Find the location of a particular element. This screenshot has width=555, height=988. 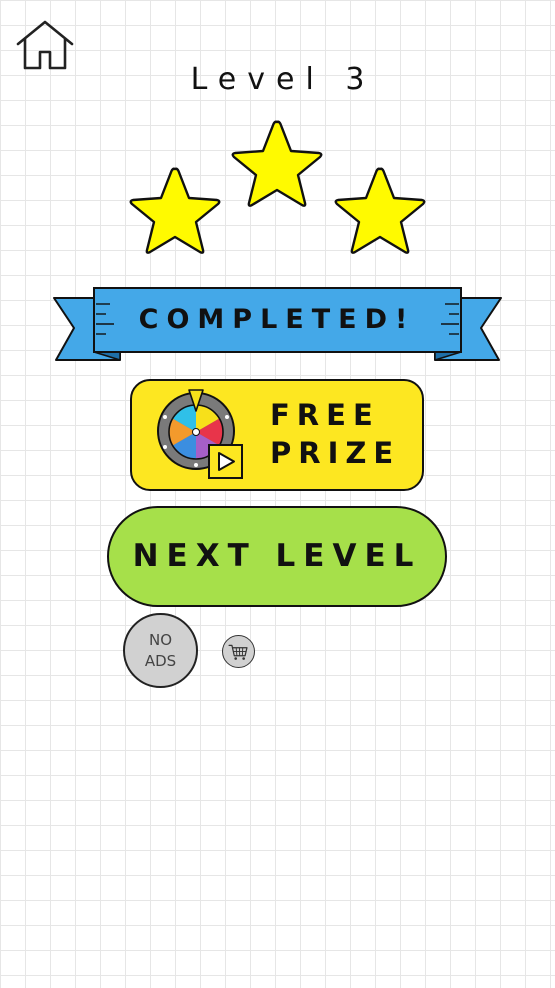

free-prize-label-line2: PRIZE is located at coordinates (335, 453).